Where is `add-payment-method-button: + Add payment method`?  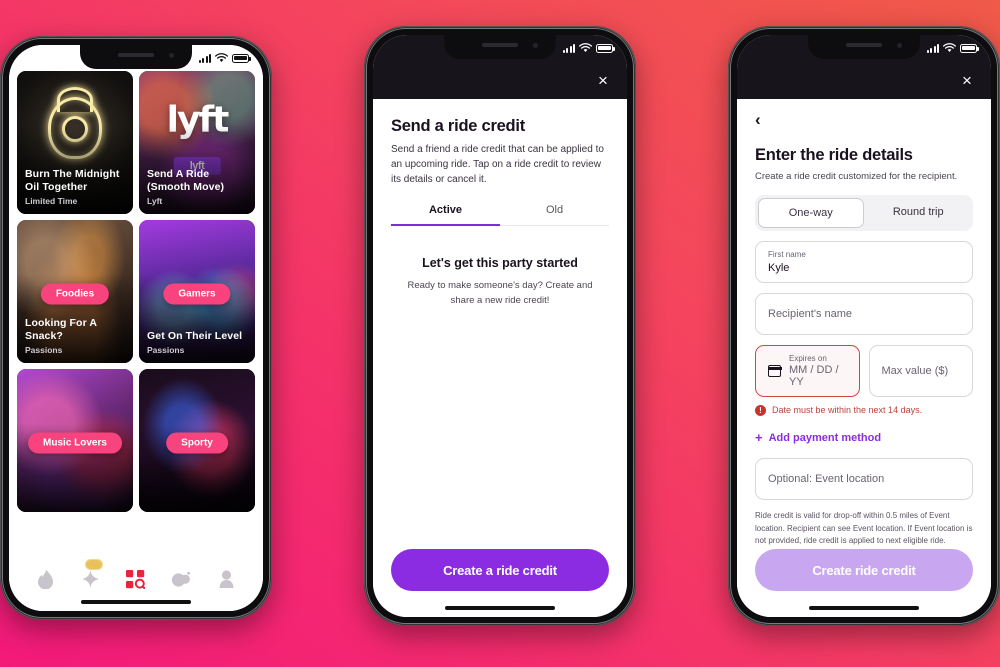
add-payment-method-button: + Add payment method is located at coordinates (864, 437).